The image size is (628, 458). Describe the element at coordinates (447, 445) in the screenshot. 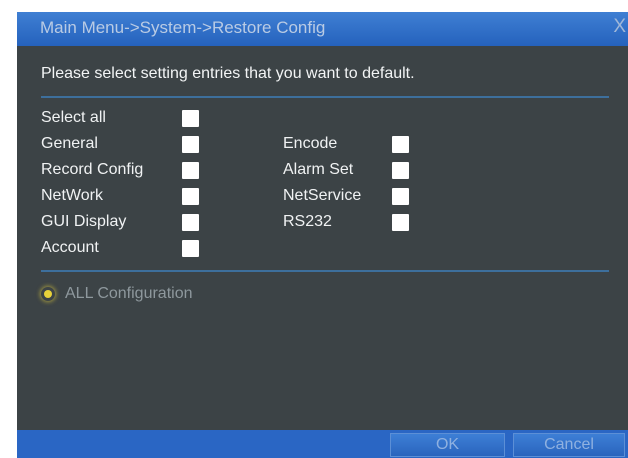

I see `ok-button: OK` at that location.